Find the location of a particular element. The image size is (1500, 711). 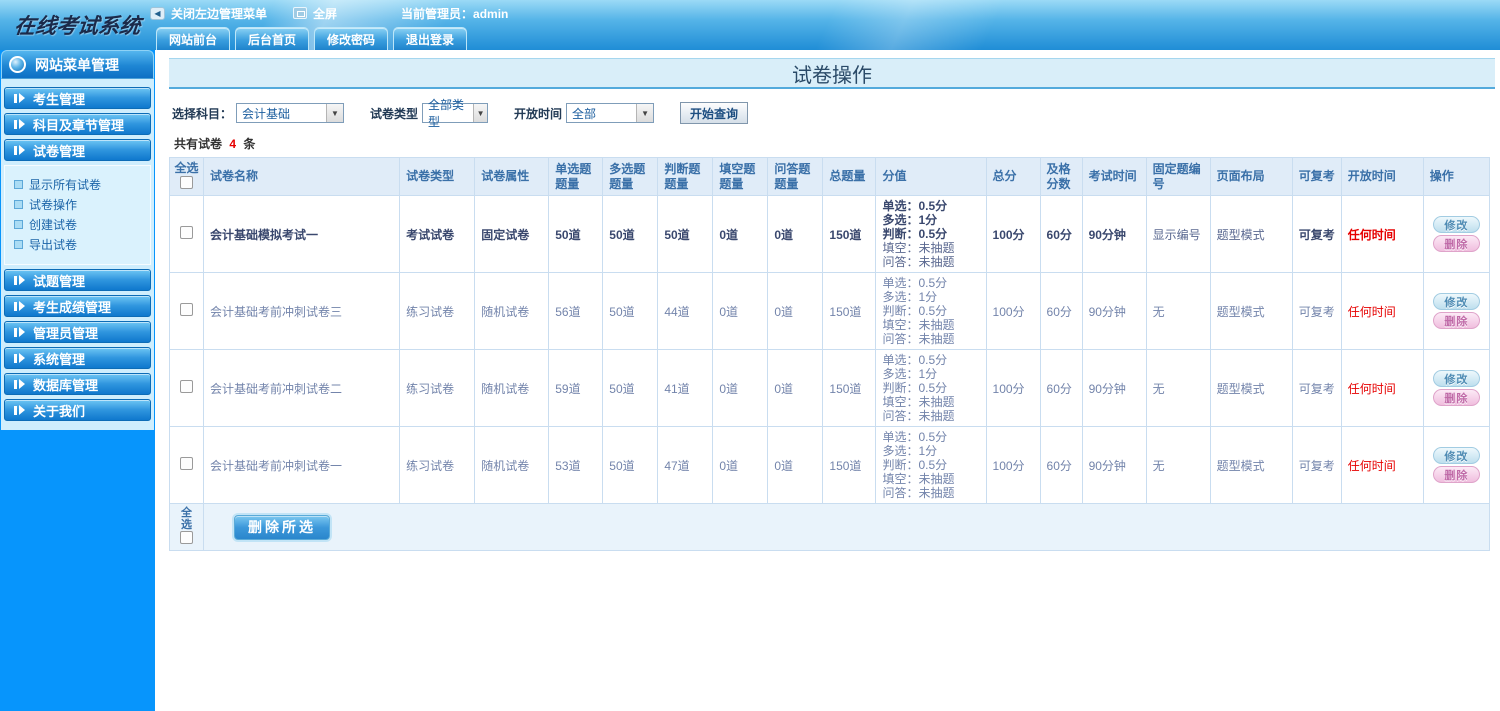

subject-select: 会计基础 ▼ is located at coordinates (290, 113).